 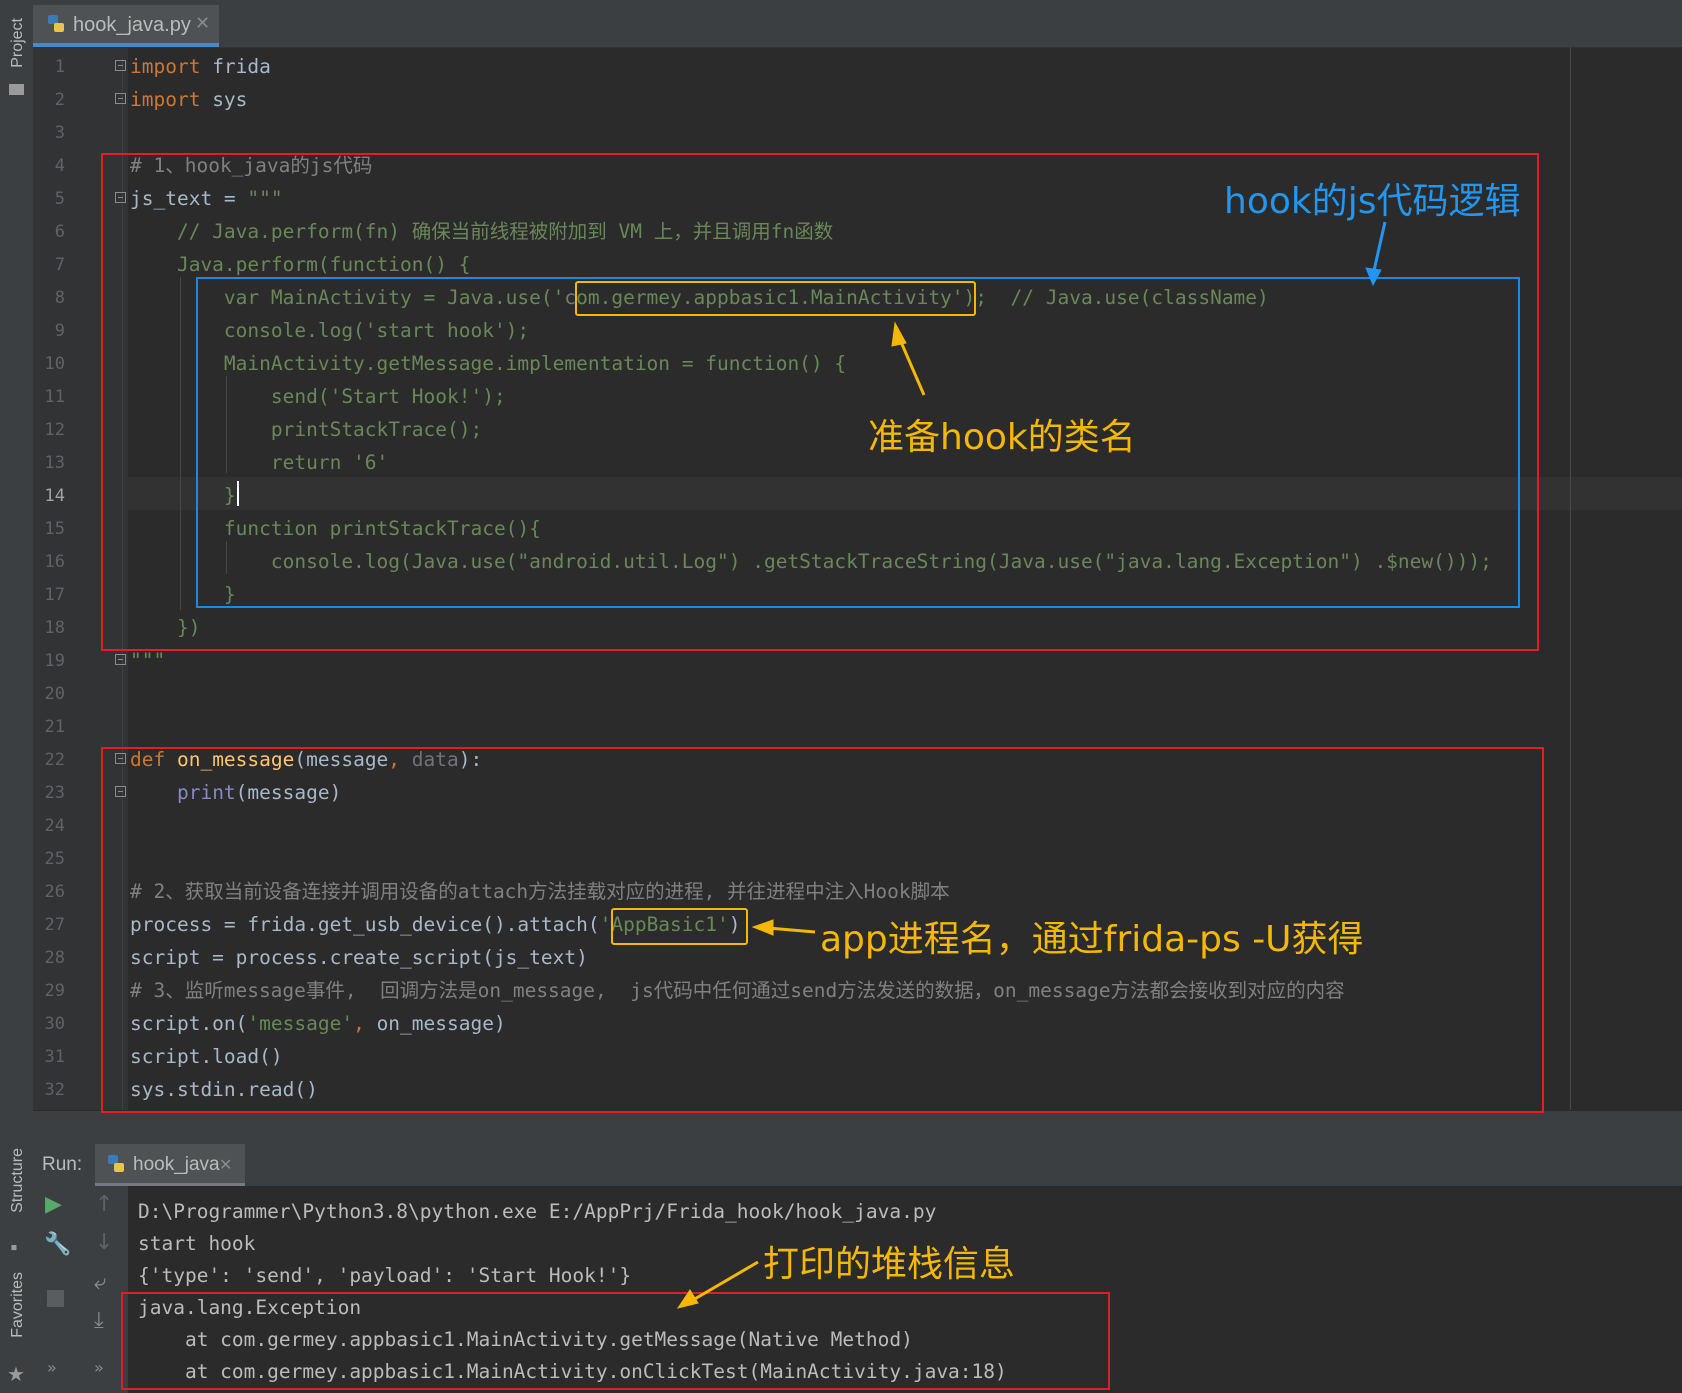 What do you see at coordinates (725, 1281) in the screenshot?
I see `arrow-stack-info` at bounding box center [725, 1281].